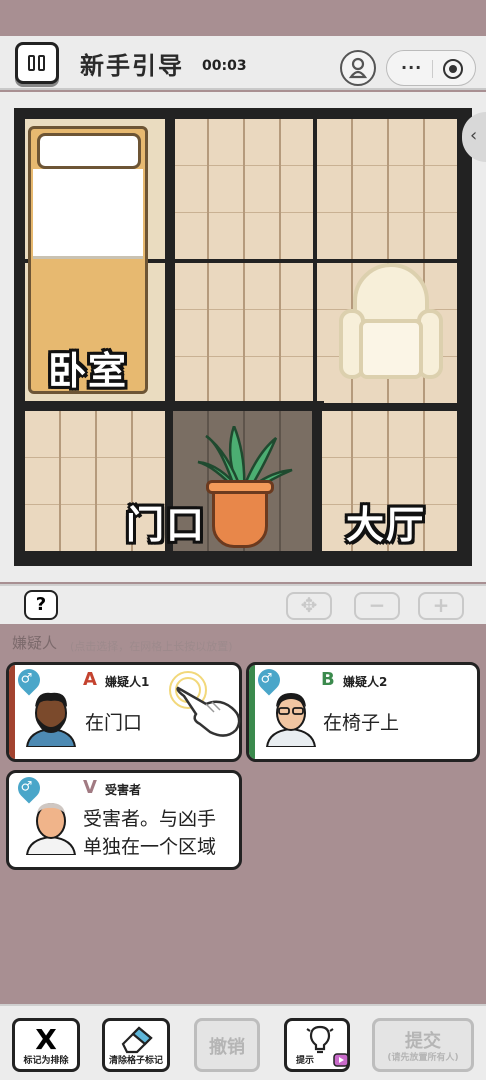 This screenshot has height=1080, width=486. I want to click on clear-marks-button: 清除格子标记, so click(136, 1045).